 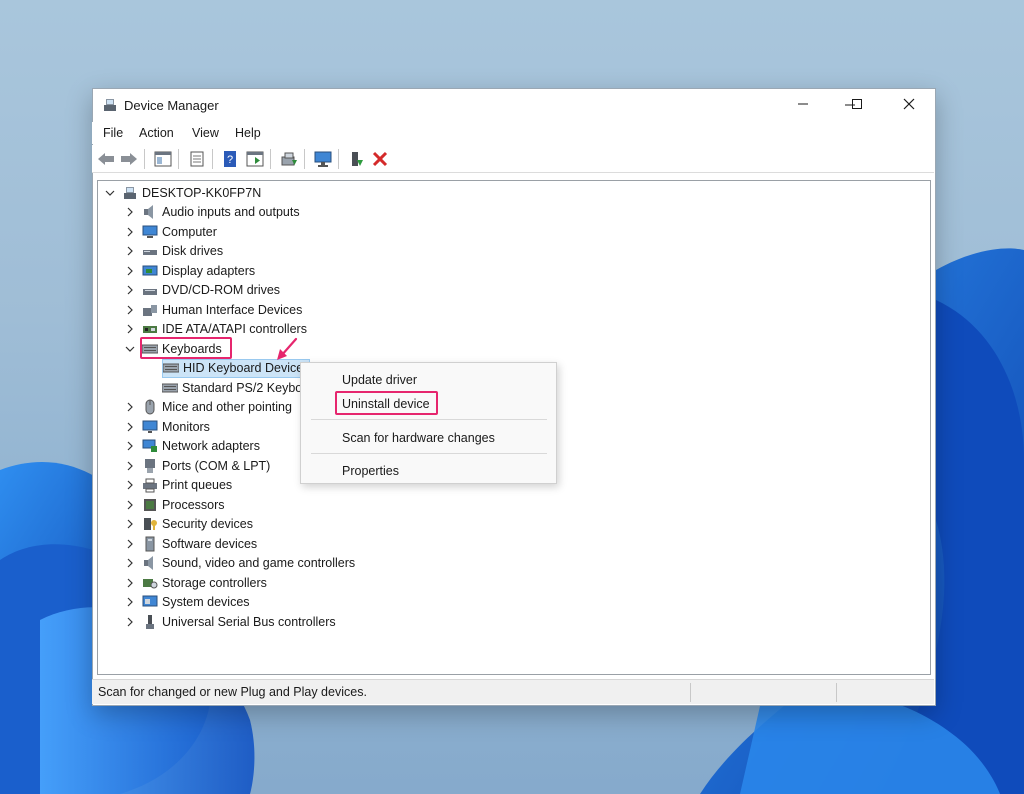 What do you see at coordinates (188, 524) in the screenshot?
I see `tree-category: Security devices` at bounding box center [188, 524].